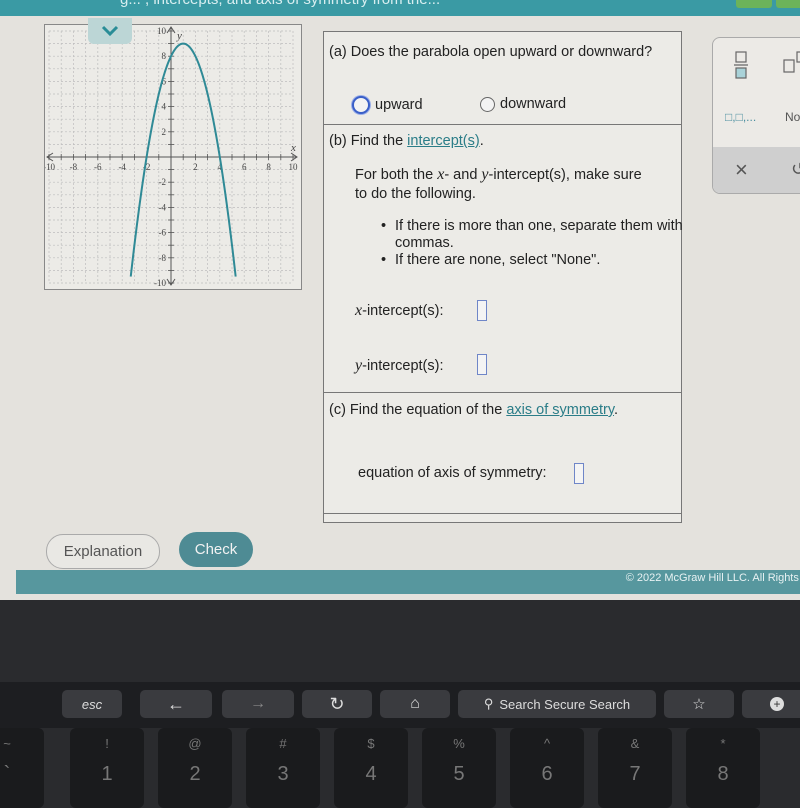  Describe the element at coordinates (406, 141) in the screenshot. I see `part-b-prompt: (b) Find the intercept(s).` at that location.